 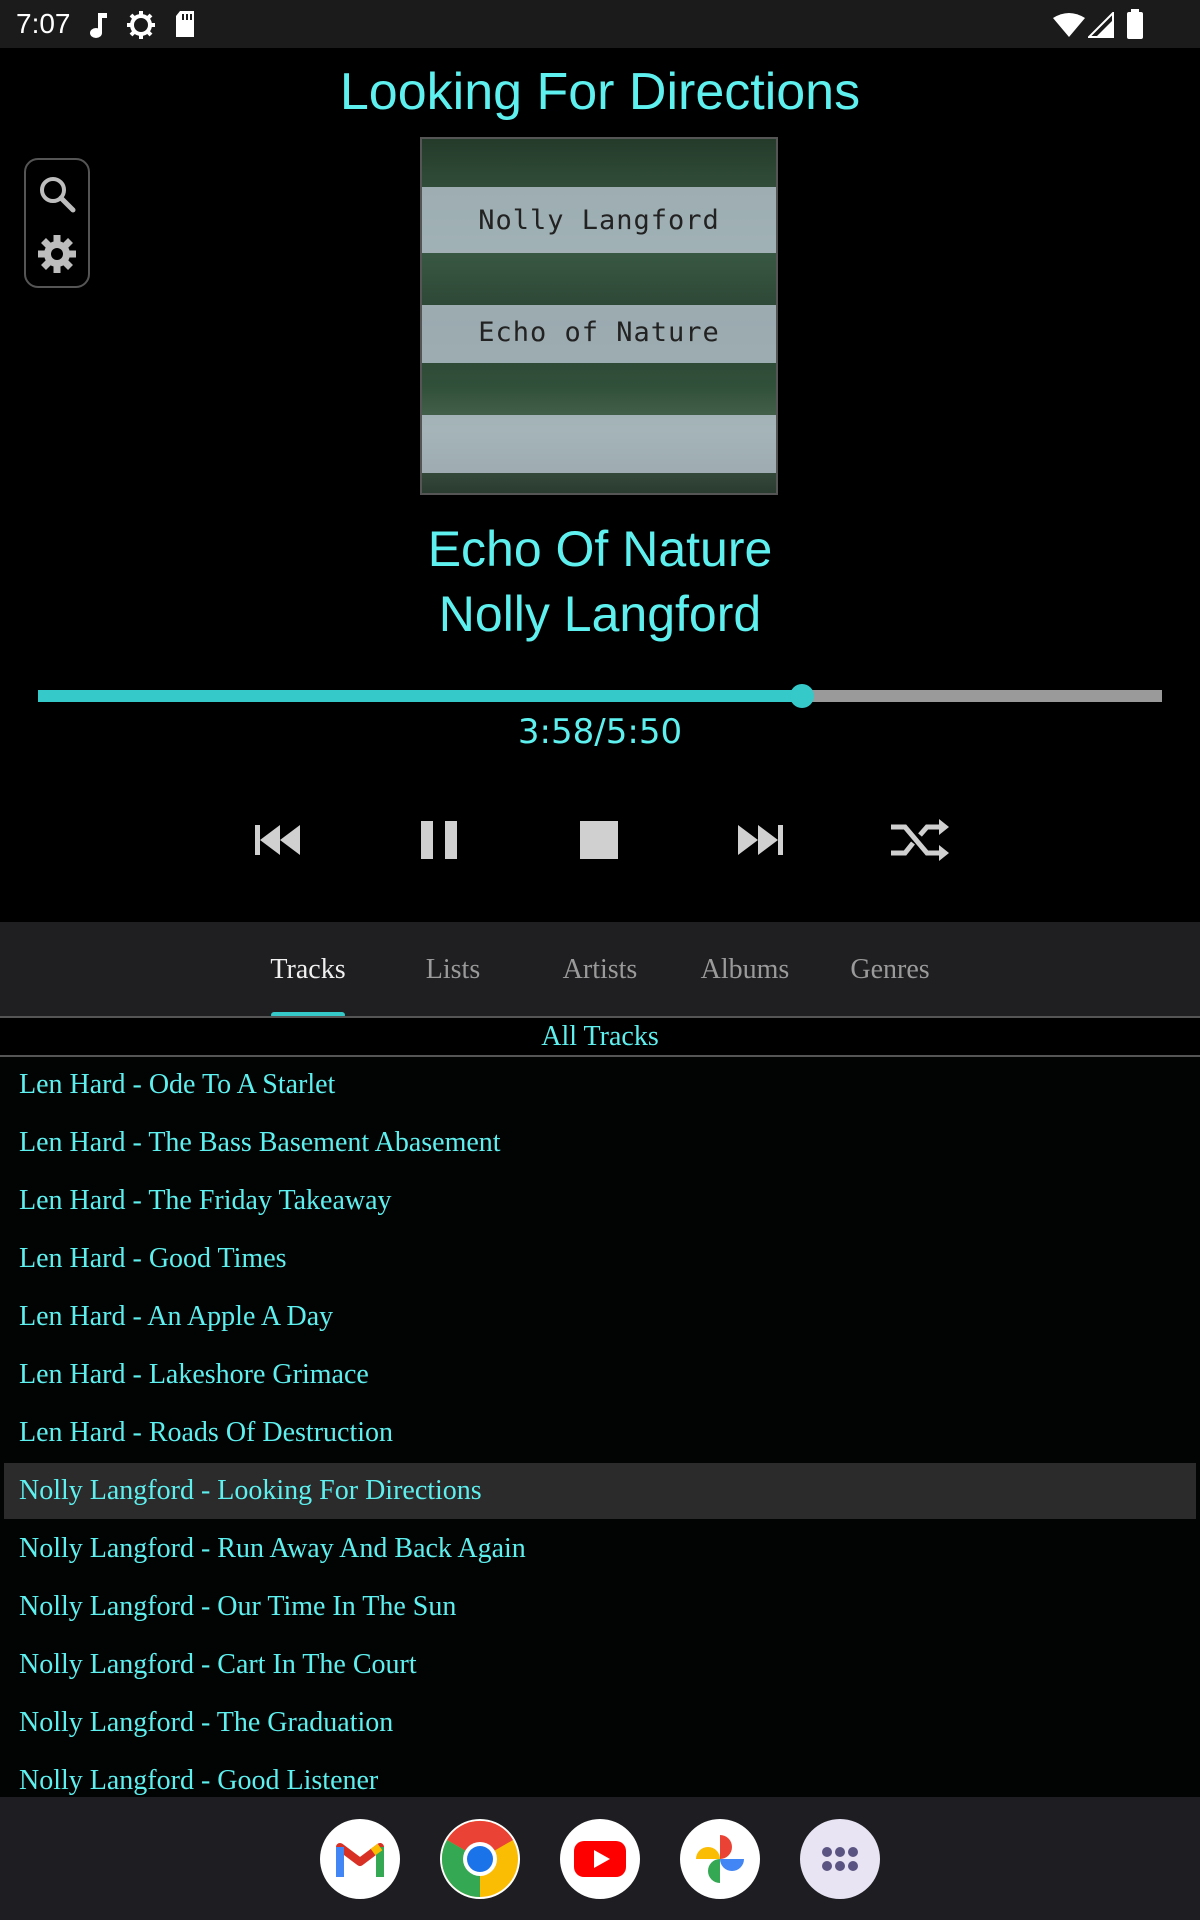 I want to click on track-row: Nolly Langford - Cart In The Court, so click(x=600, y=1665).